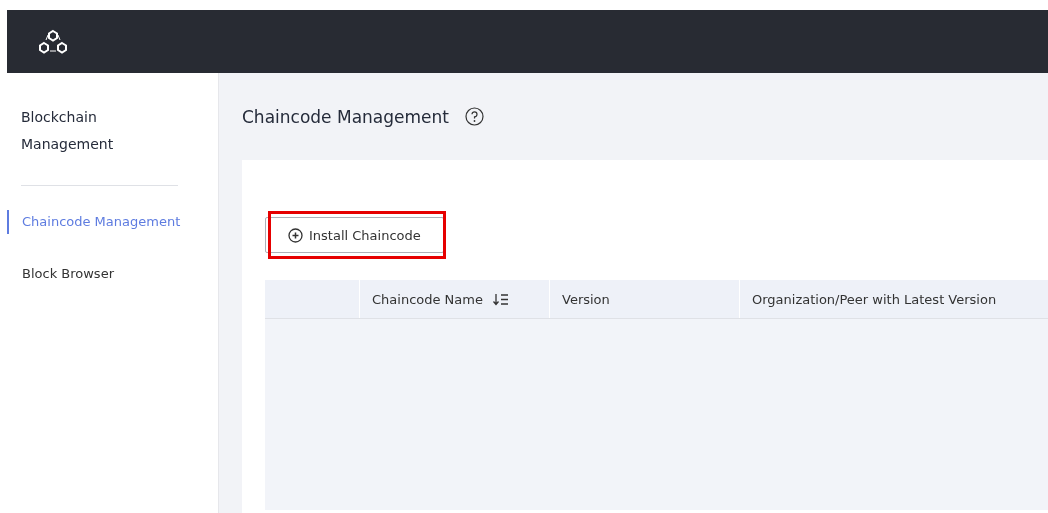 This screenshot has height=513, width=1048. Describe the element at coordinates (354, 235) in the screenshot. I see `install-button: Install Chaincode` at that location.